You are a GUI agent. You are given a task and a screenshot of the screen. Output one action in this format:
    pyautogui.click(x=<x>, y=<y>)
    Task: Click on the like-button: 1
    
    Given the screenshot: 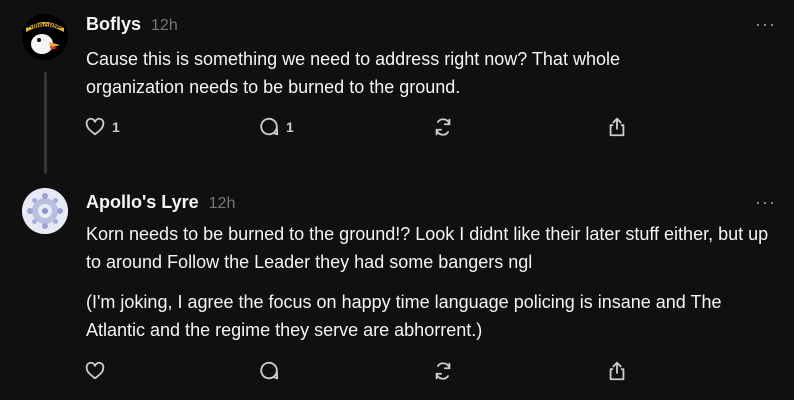 What is the action you would take?
    pyautogui.click(x=102, y=127)
    